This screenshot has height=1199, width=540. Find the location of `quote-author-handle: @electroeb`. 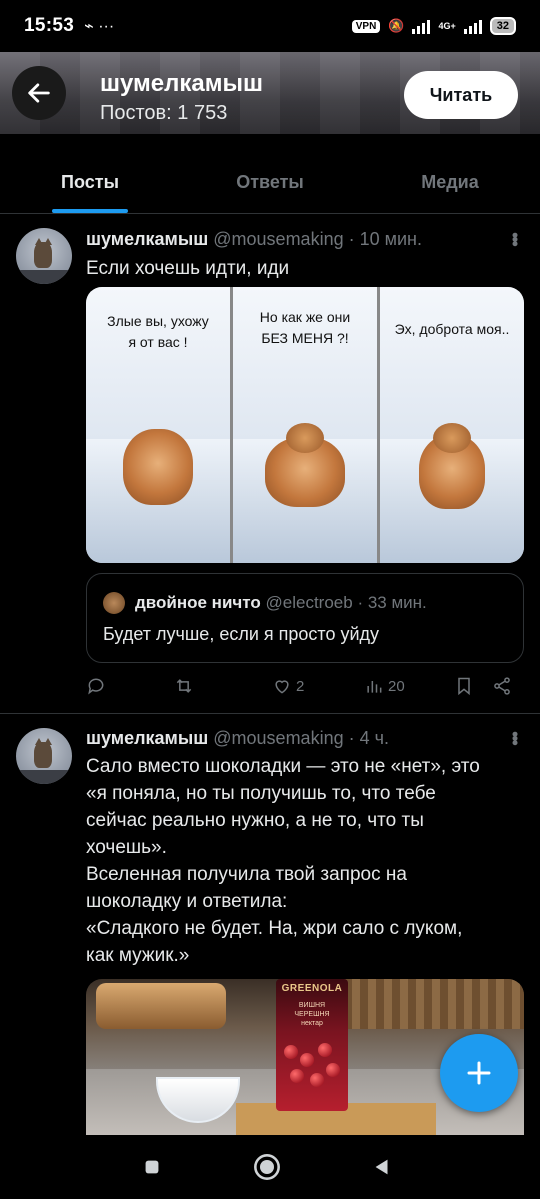

quote-author-handle: @electroeb is located at coordinates (309, 602).